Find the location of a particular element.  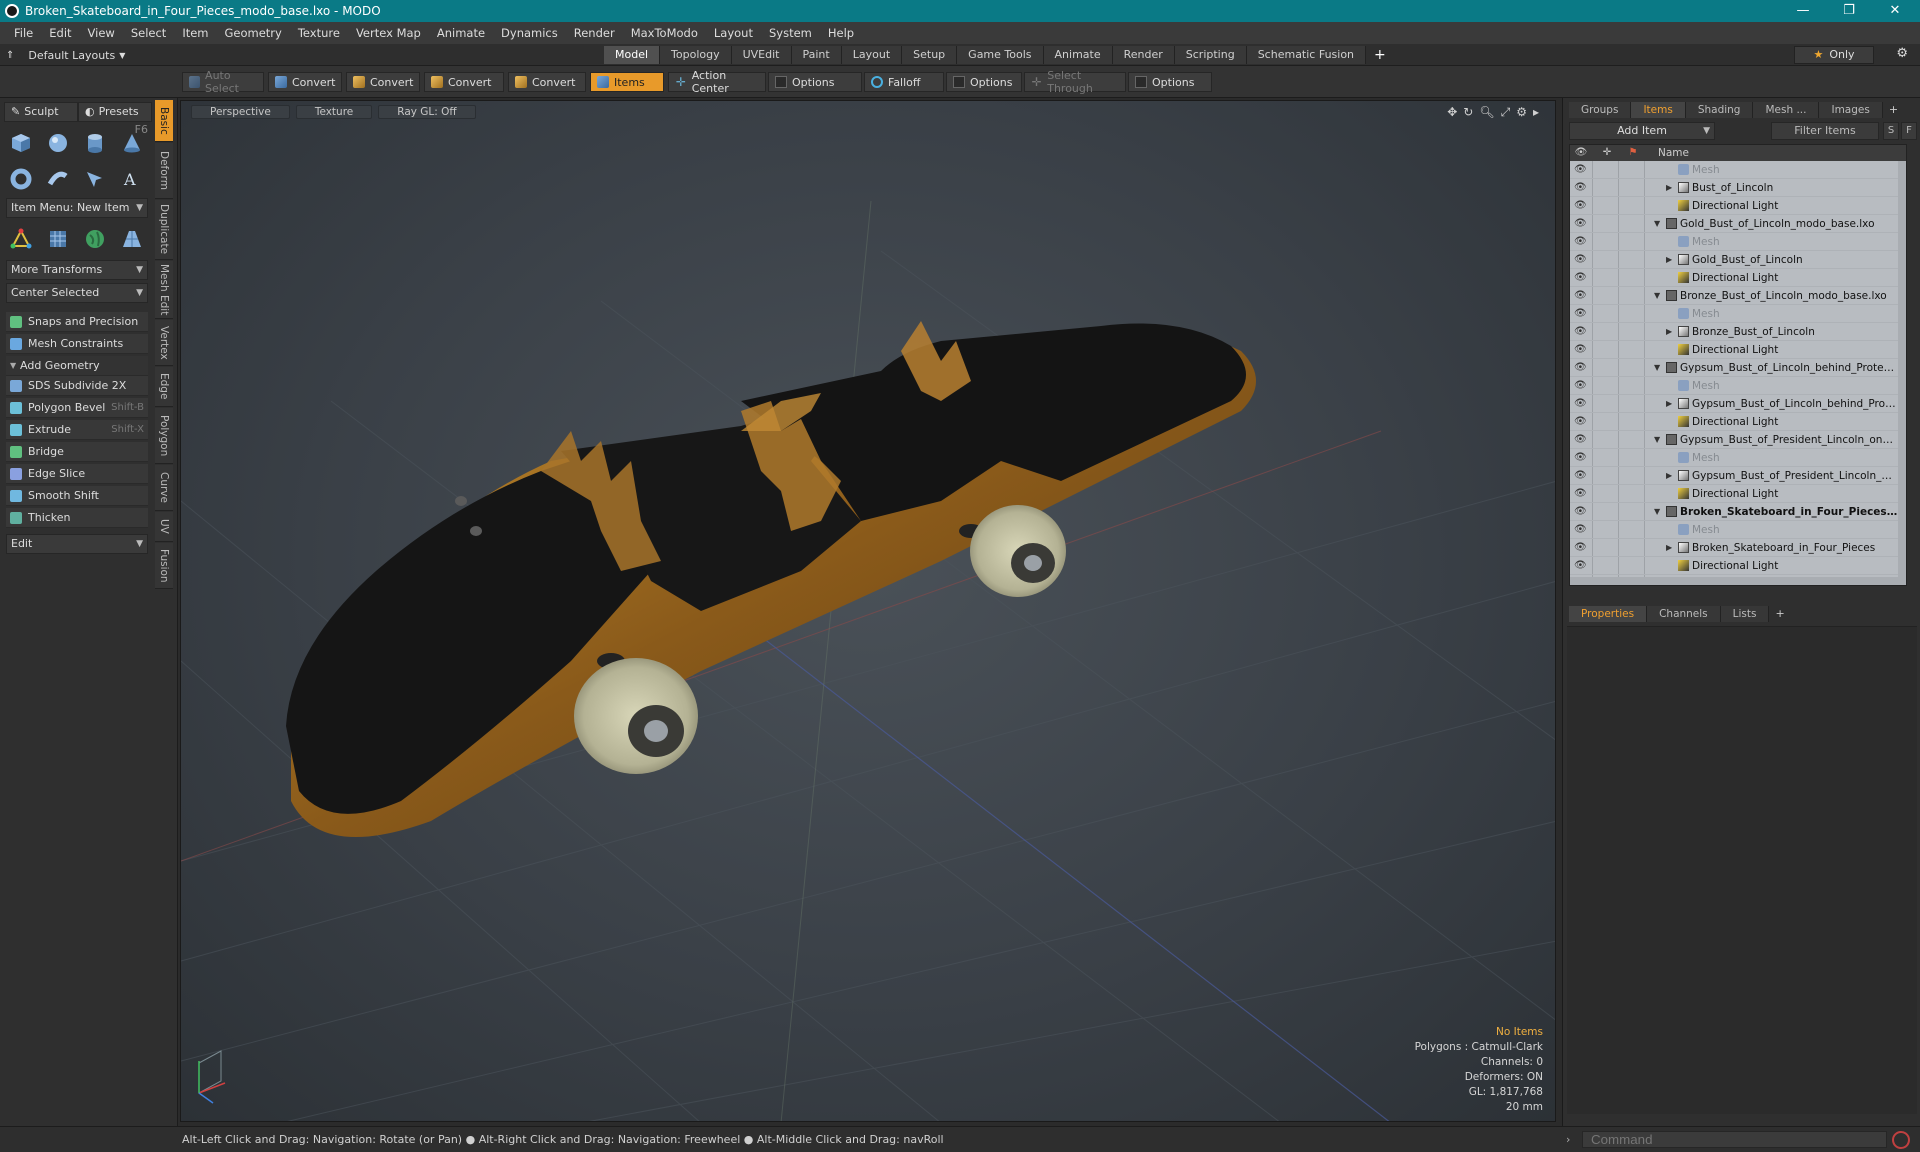

action-center-button: ✛ Action Center is located at coordinates (717, 82).